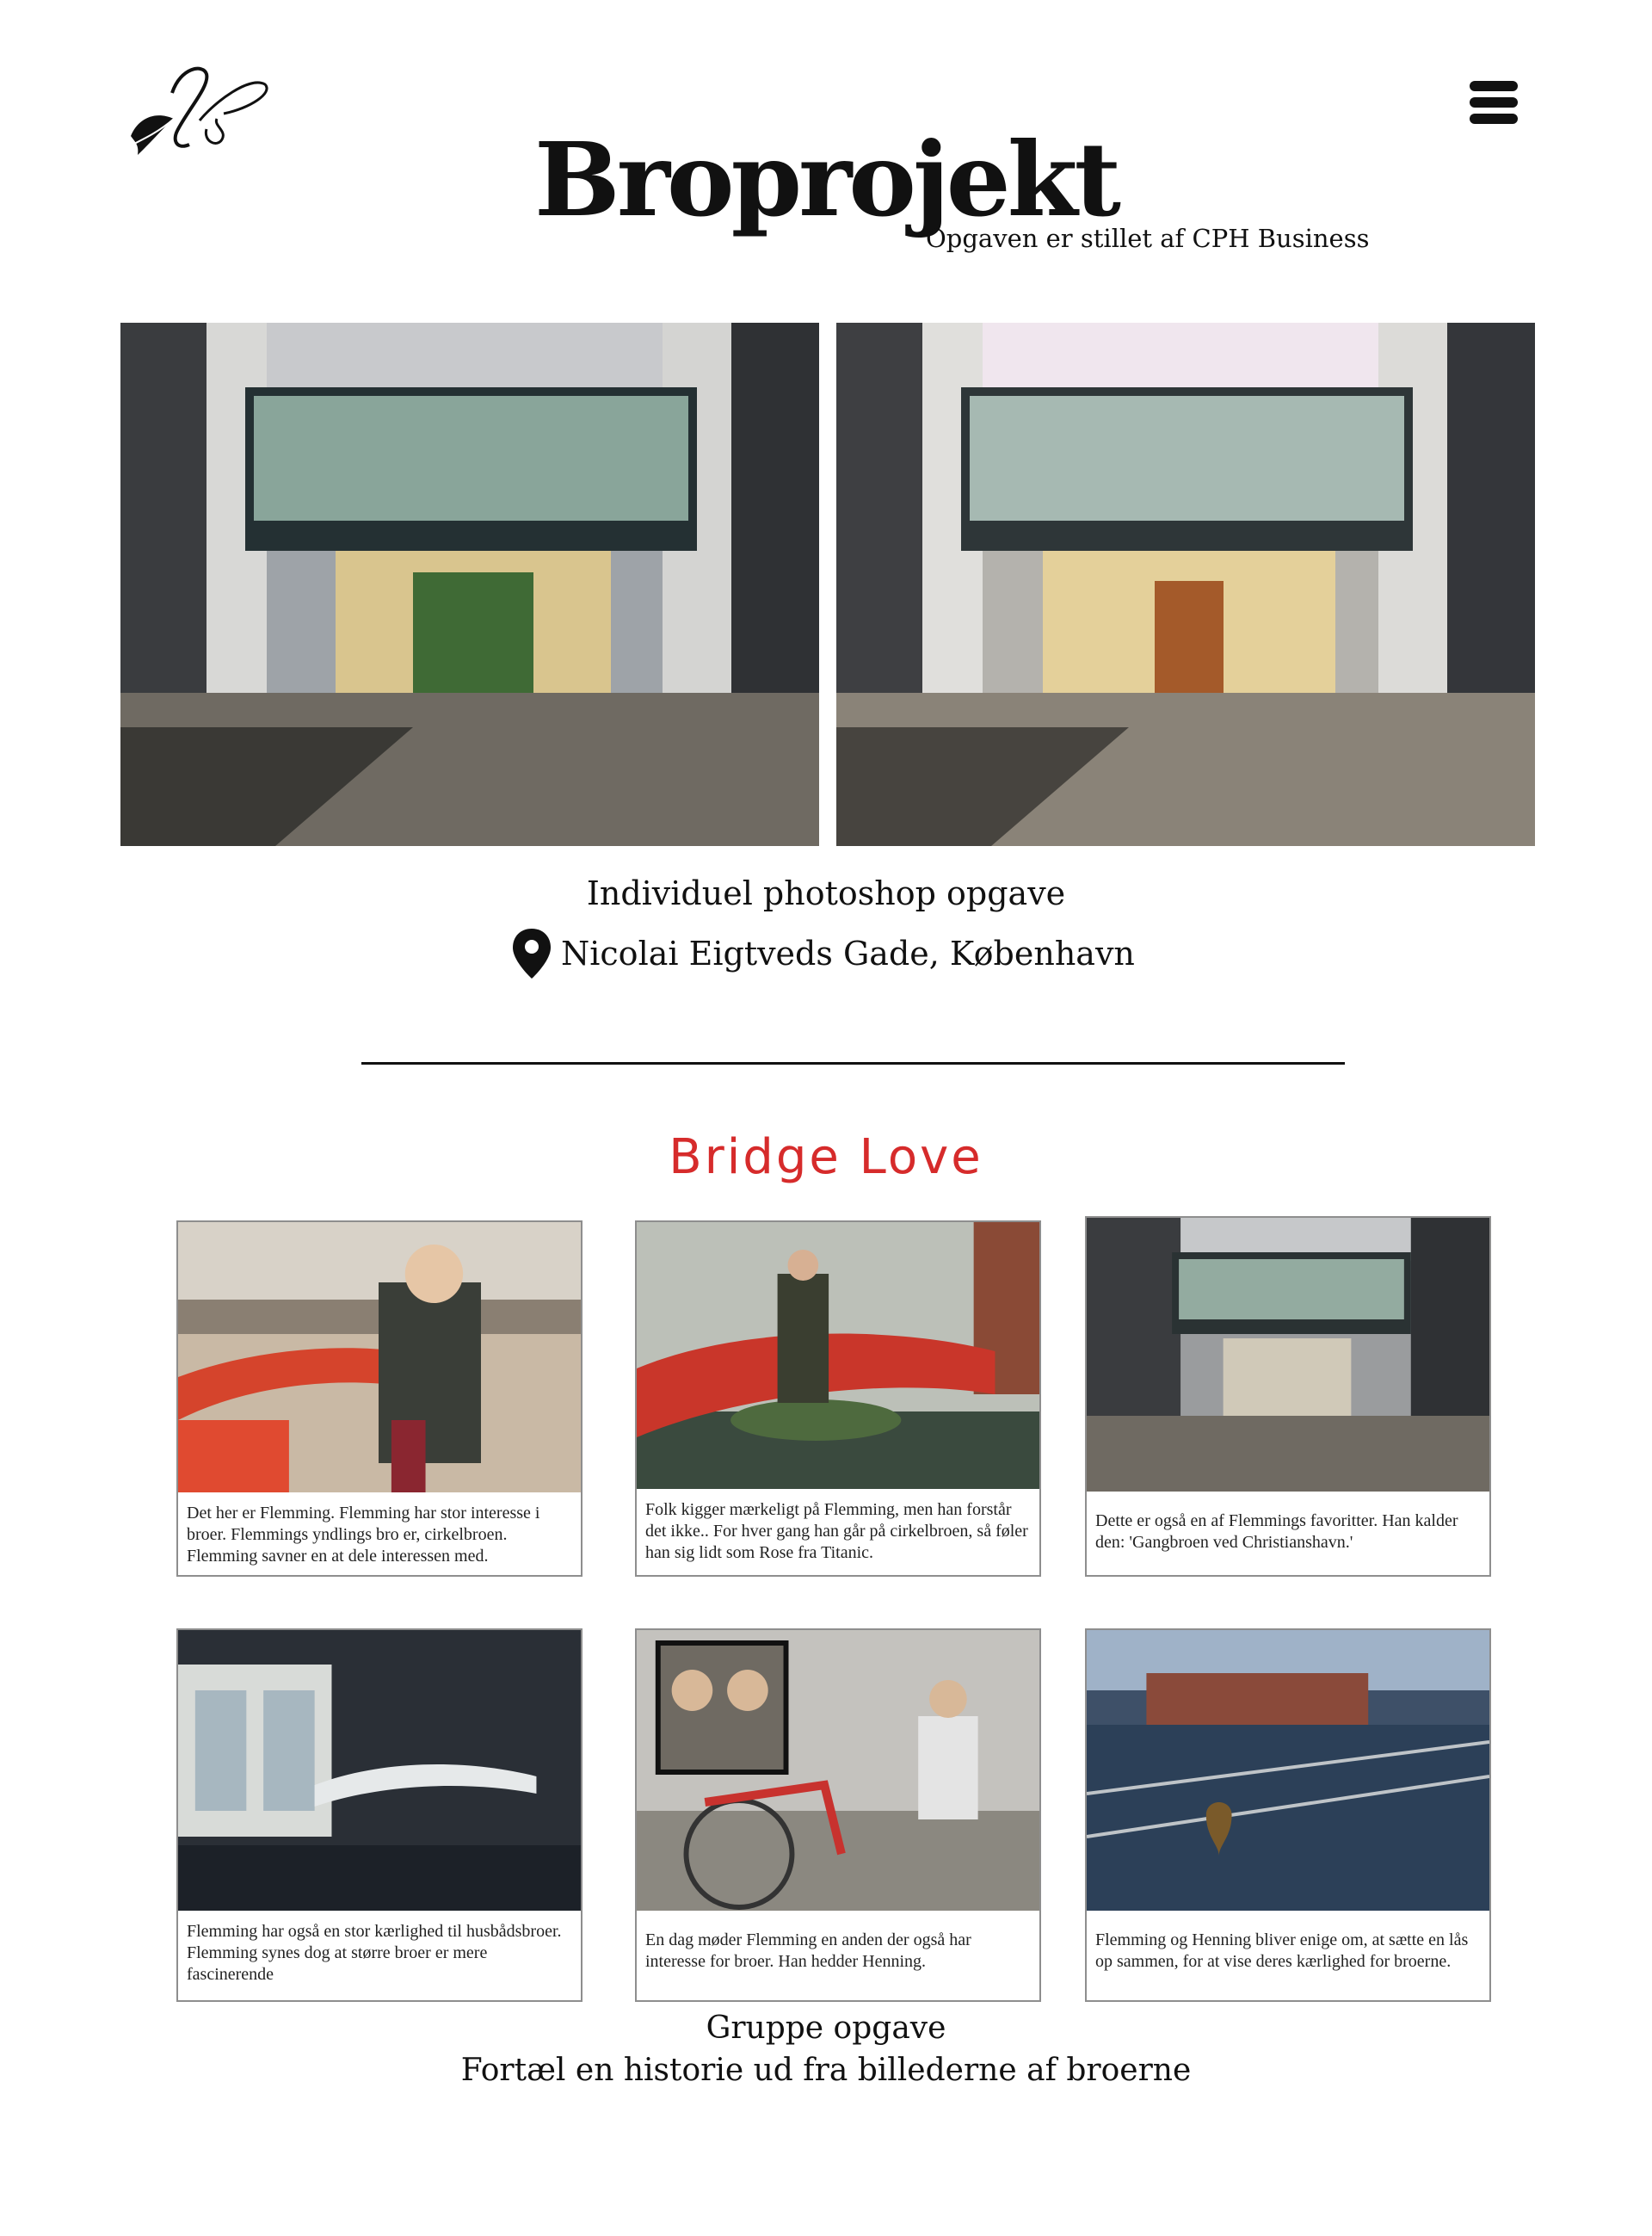  I want to click on group-caption: Gruppe opgave, so click(826, 2028).